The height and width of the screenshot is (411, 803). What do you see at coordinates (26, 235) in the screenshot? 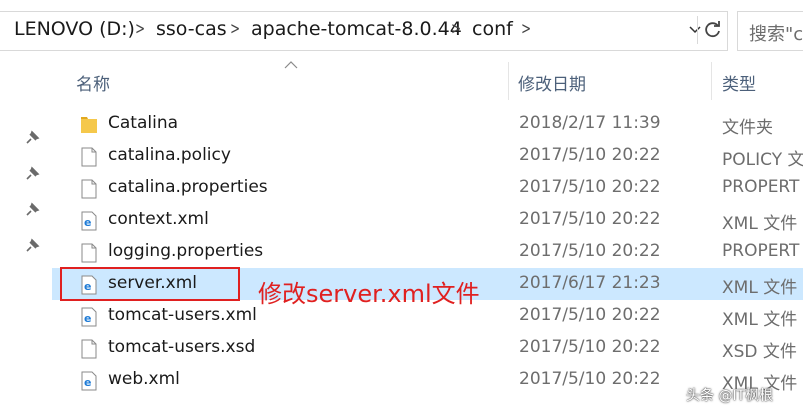
I see `navigation-pane` at bounding box center [26, 235].